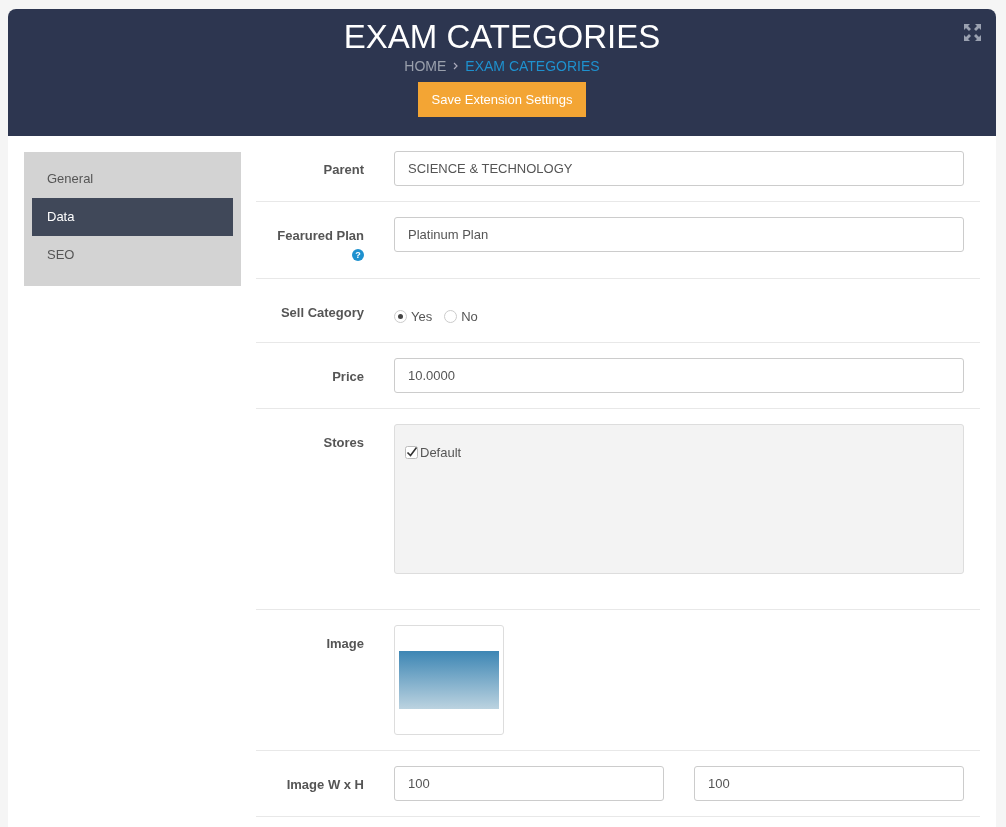 Image resolution: width=1006 pixels, height=827 pixels. What do you see at coordinates (343, 170) in the screenshot?
I see `field-label: Parent` at bounding box center [343, 170].